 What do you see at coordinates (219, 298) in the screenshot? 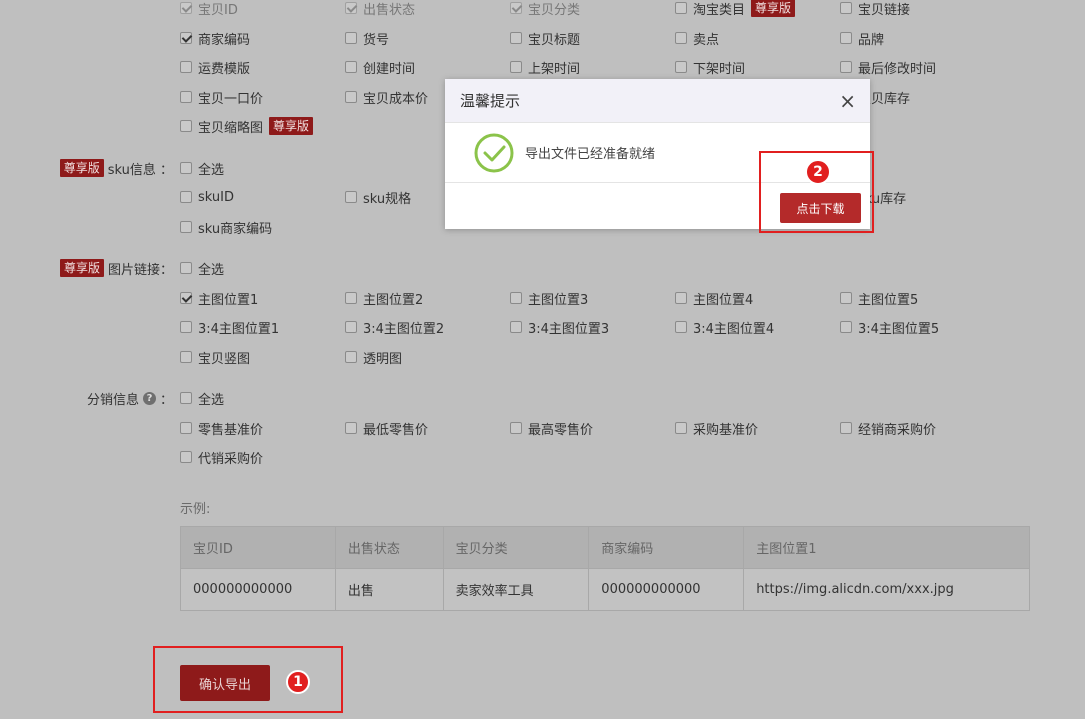
I see `checkbox-main-image-1: 主图位置1` at bounding box center [219, 298].